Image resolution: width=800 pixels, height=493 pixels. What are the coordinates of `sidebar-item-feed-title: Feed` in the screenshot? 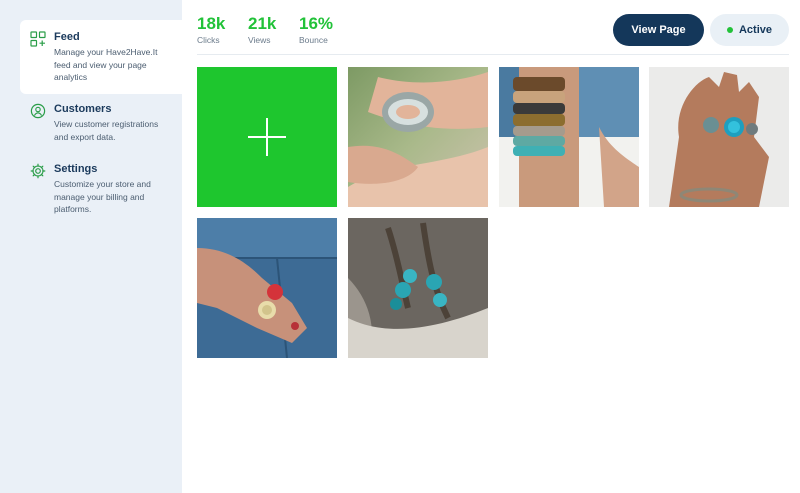 It's located at (67, 37).